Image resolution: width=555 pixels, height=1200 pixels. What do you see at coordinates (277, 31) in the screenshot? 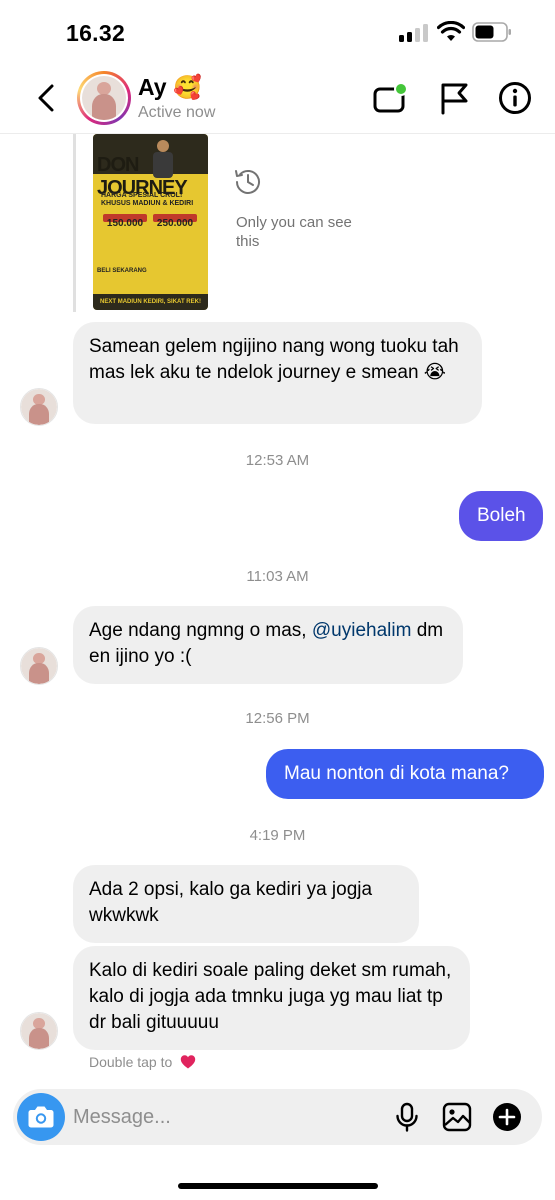
I see `status-bar: 16.32` at bounding box center [277, 31].